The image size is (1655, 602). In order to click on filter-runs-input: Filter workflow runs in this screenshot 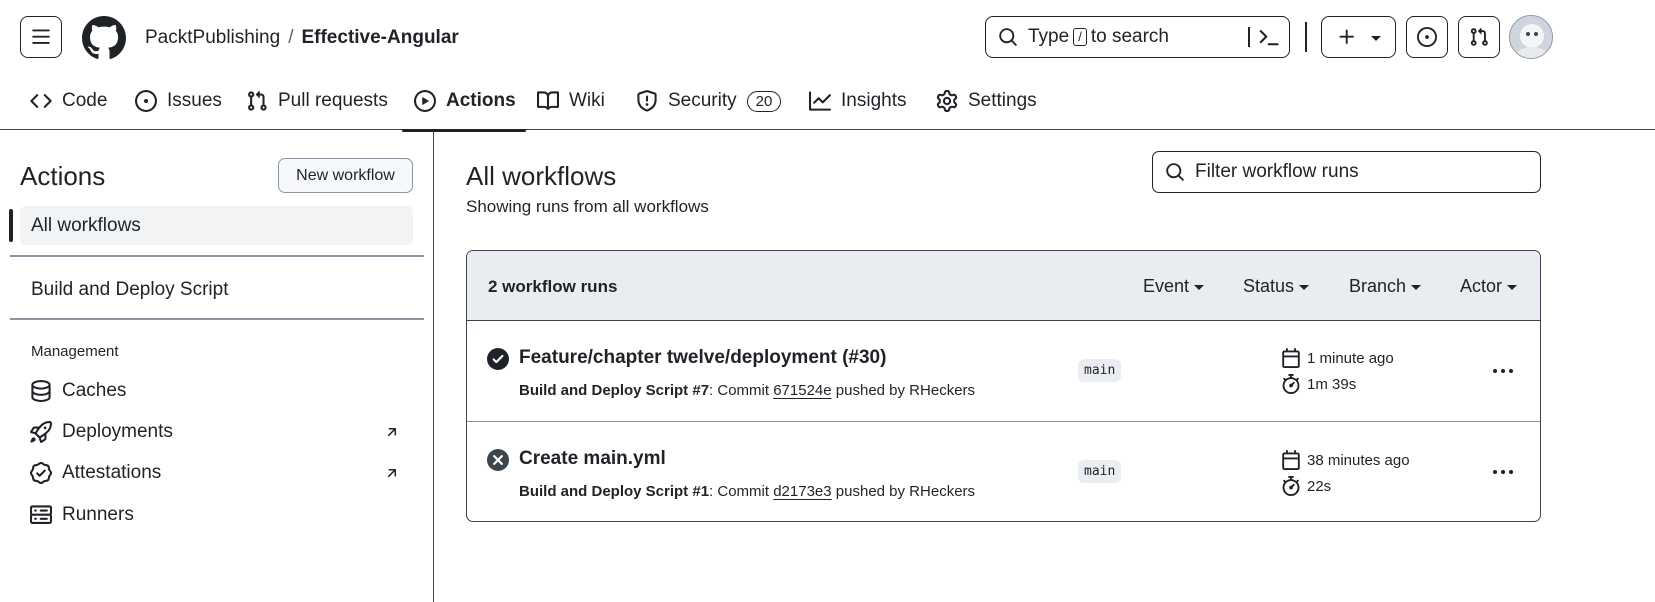, I will do `click(1346, 172)`.